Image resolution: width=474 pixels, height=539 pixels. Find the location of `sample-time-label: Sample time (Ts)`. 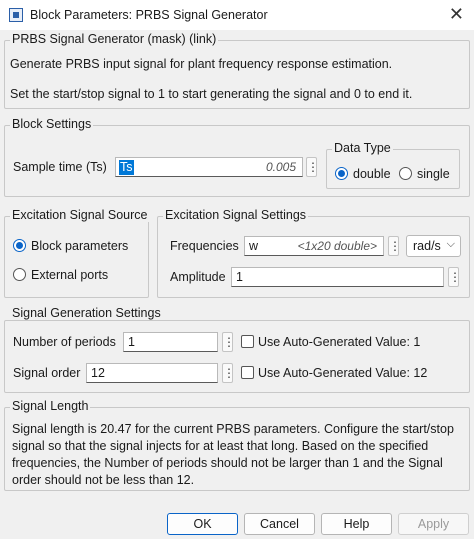

sample-time-label: Sample time (Ts) is located at coordinates (60, 167).